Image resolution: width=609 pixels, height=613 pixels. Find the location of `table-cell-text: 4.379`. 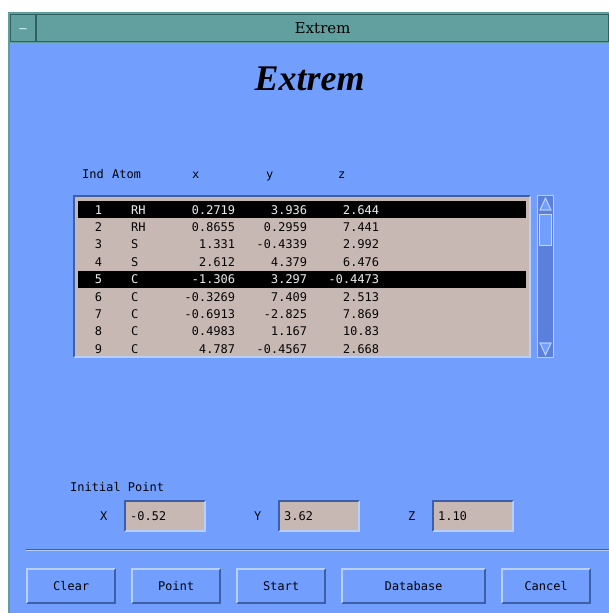

table-cell-text: 4.379 is located at coordinates (288, 261).